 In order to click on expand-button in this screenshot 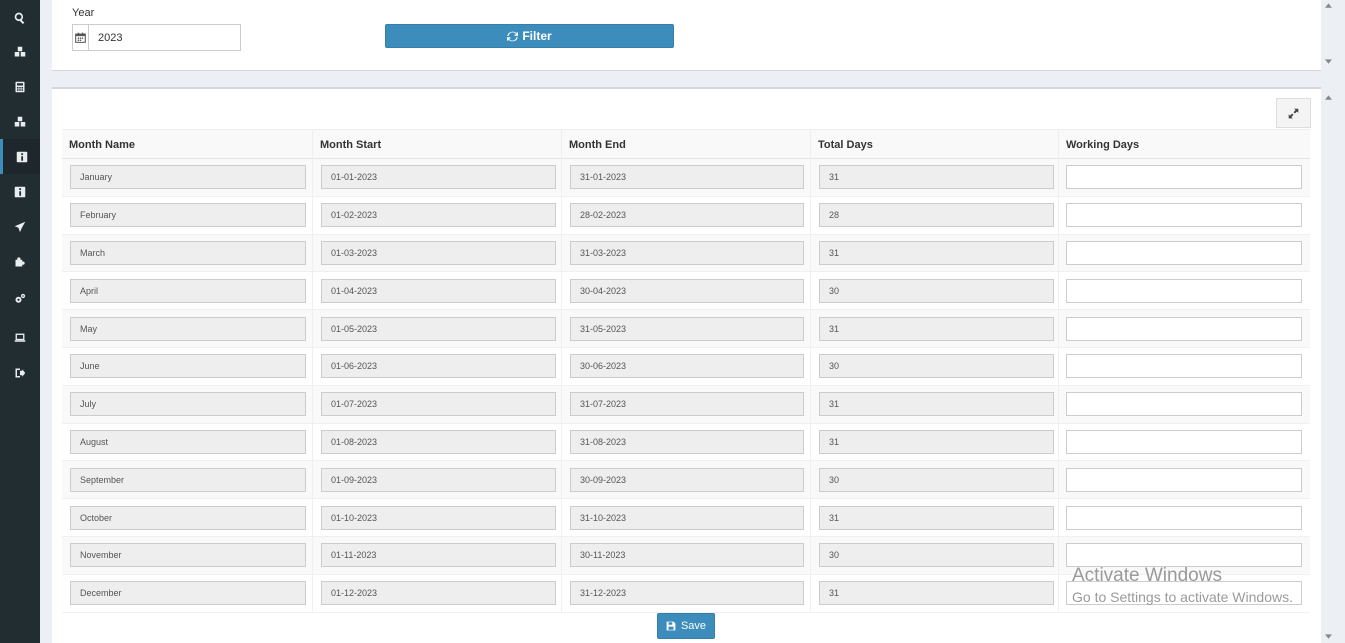, I will do `click(1293, 113)`.